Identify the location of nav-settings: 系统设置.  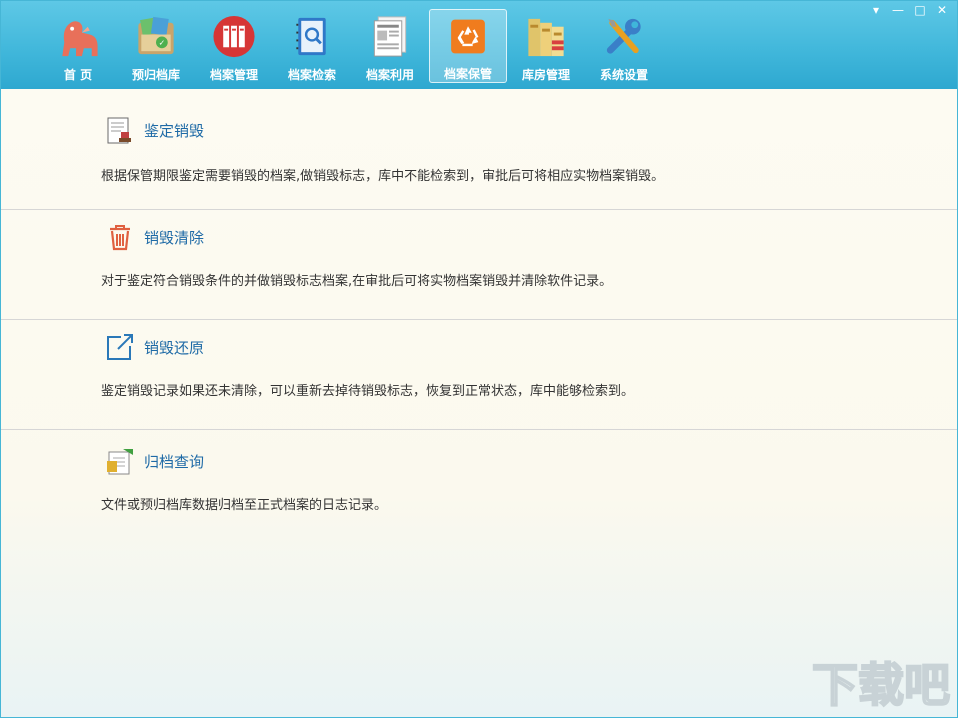
(624, 46).